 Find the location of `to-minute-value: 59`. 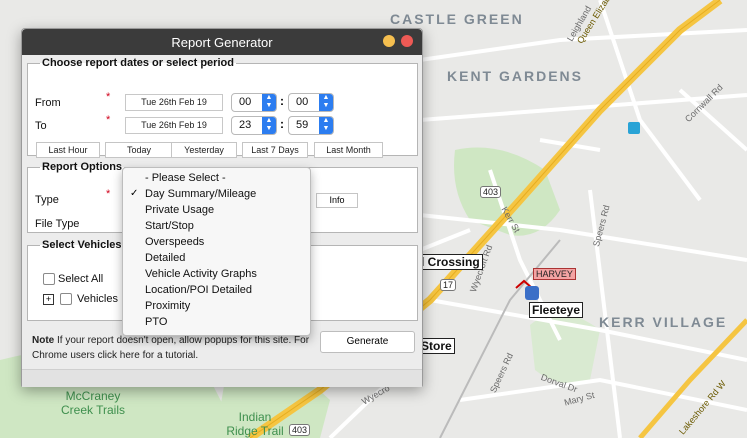

to-minute-value: 59 is located at coordinates (302, 125).